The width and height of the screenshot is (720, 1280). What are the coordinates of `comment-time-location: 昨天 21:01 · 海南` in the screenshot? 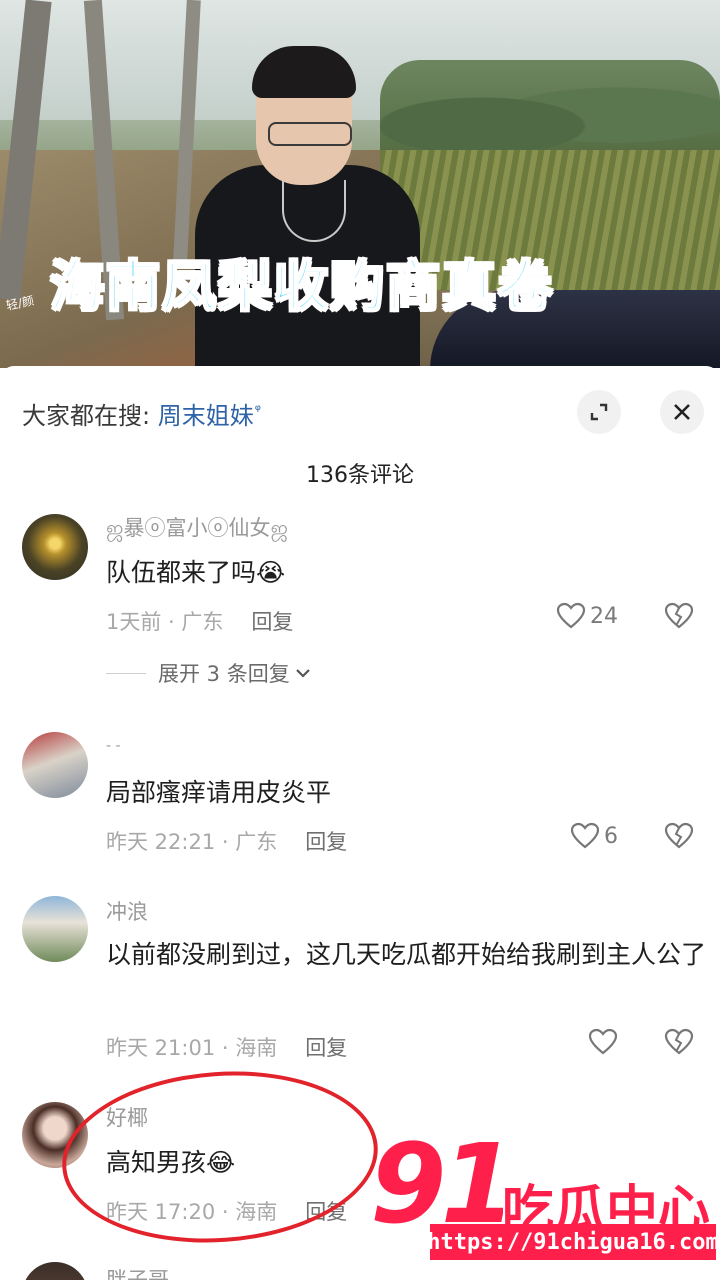 It's located at (192, 1048).